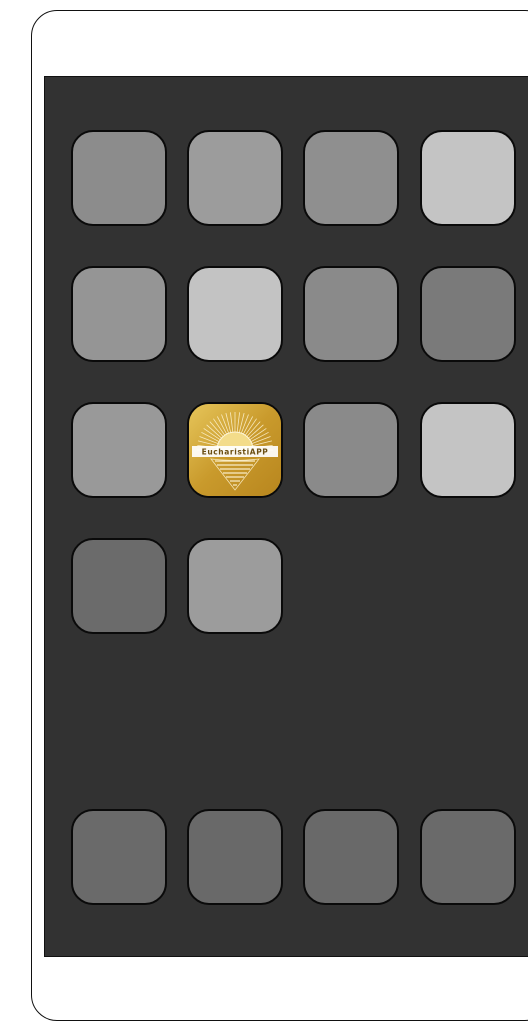 Image resolution: width=528 pixels, height=1023 pixels. What do you see at coordinates (351, 450) in the screenshot?
I see `app-icon-r3-c3` at bounding box center [351, 450].